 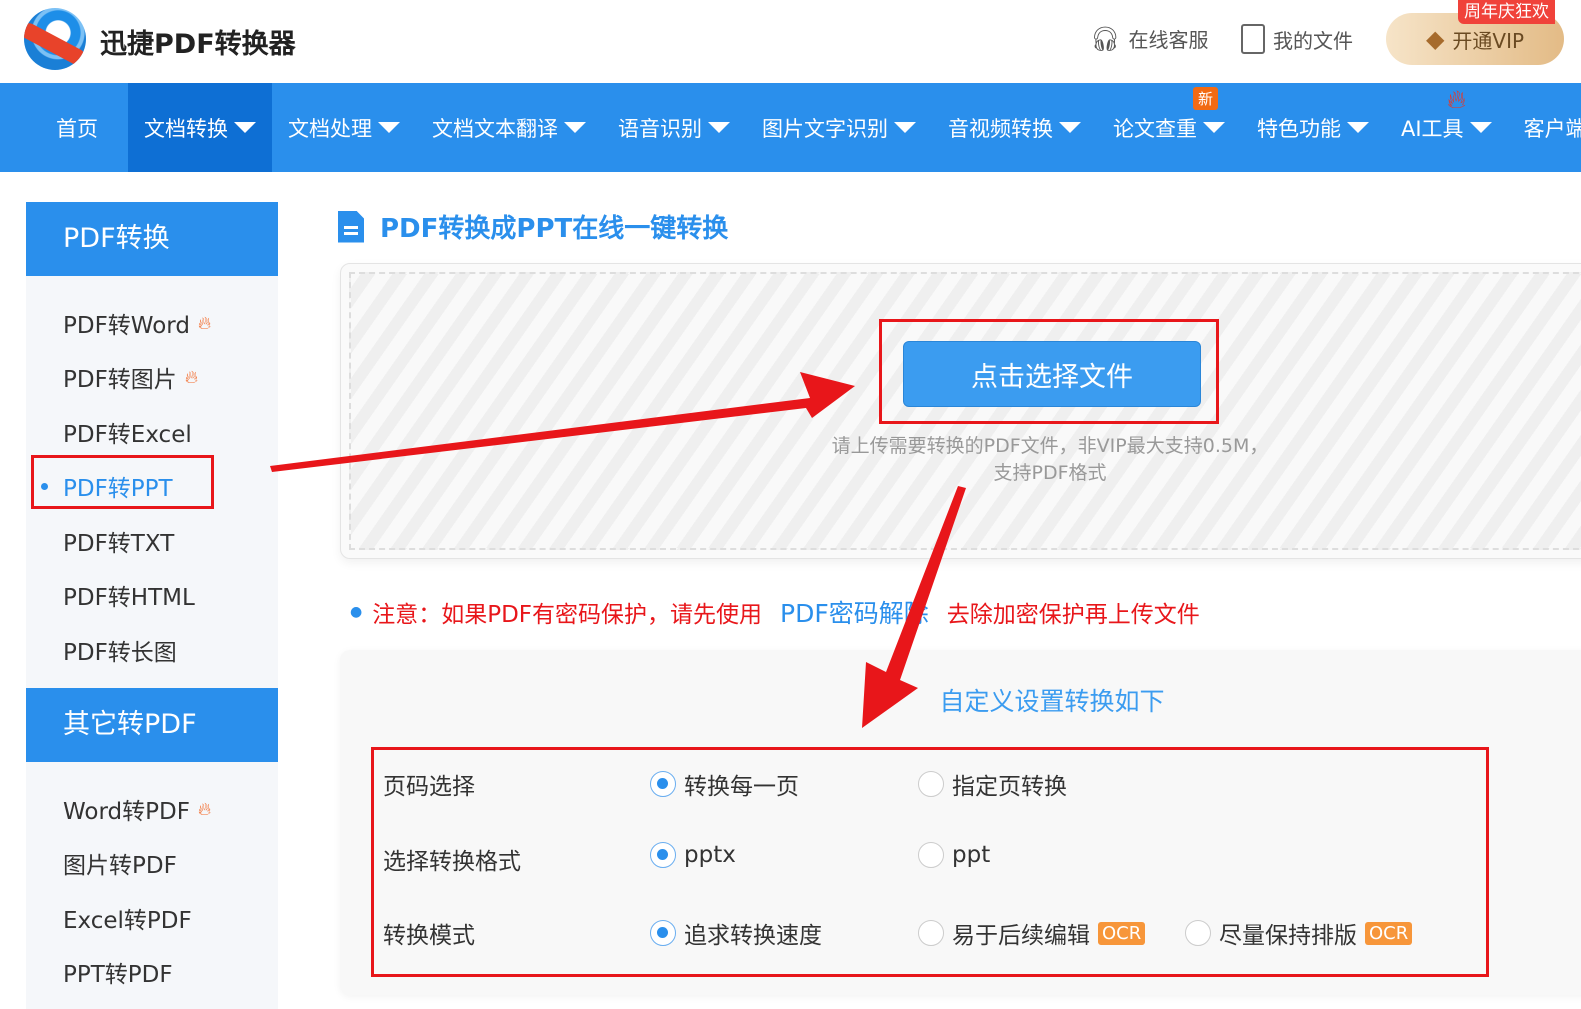 I want to click on nav-translate: 文档文本翻译, so click(x=509, y=127).